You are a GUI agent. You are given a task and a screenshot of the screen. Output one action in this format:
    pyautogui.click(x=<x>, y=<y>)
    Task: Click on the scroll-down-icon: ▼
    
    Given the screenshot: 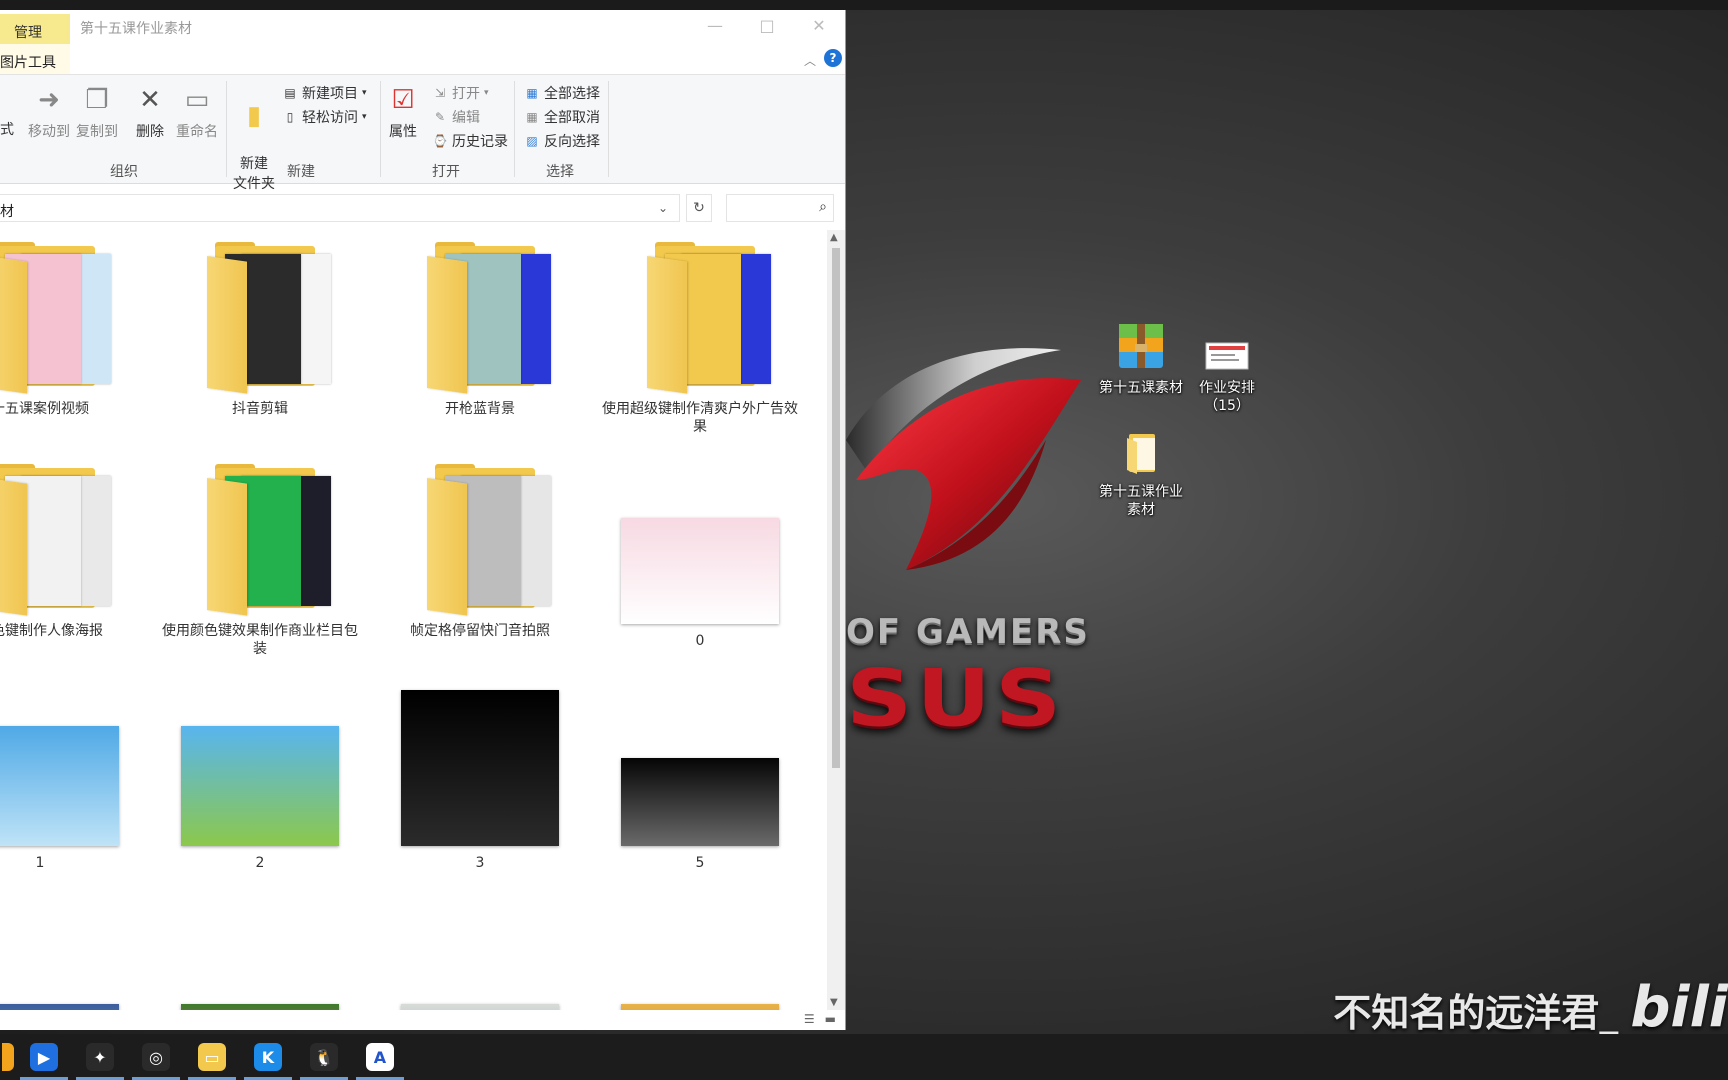 What is the action you would take?
    pyautogui.click(x=834, y=1002)
    